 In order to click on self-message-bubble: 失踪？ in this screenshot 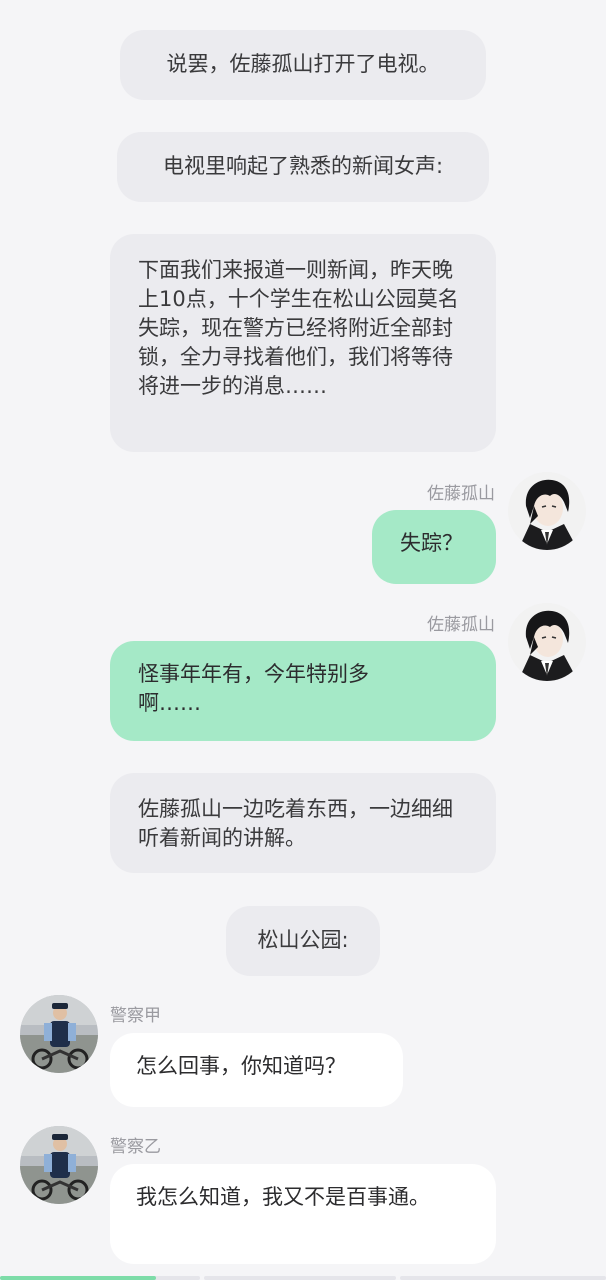, I will do `click(434, 547)`.